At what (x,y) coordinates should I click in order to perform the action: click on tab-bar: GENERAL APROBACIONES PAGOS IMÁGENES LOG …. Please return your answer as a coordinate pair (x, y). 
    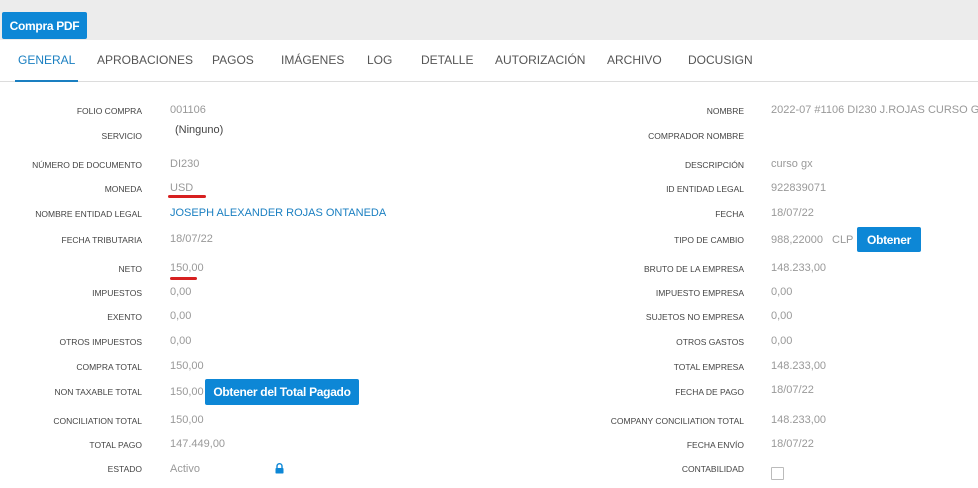
    Looking at the image, I should click on (489, 61).